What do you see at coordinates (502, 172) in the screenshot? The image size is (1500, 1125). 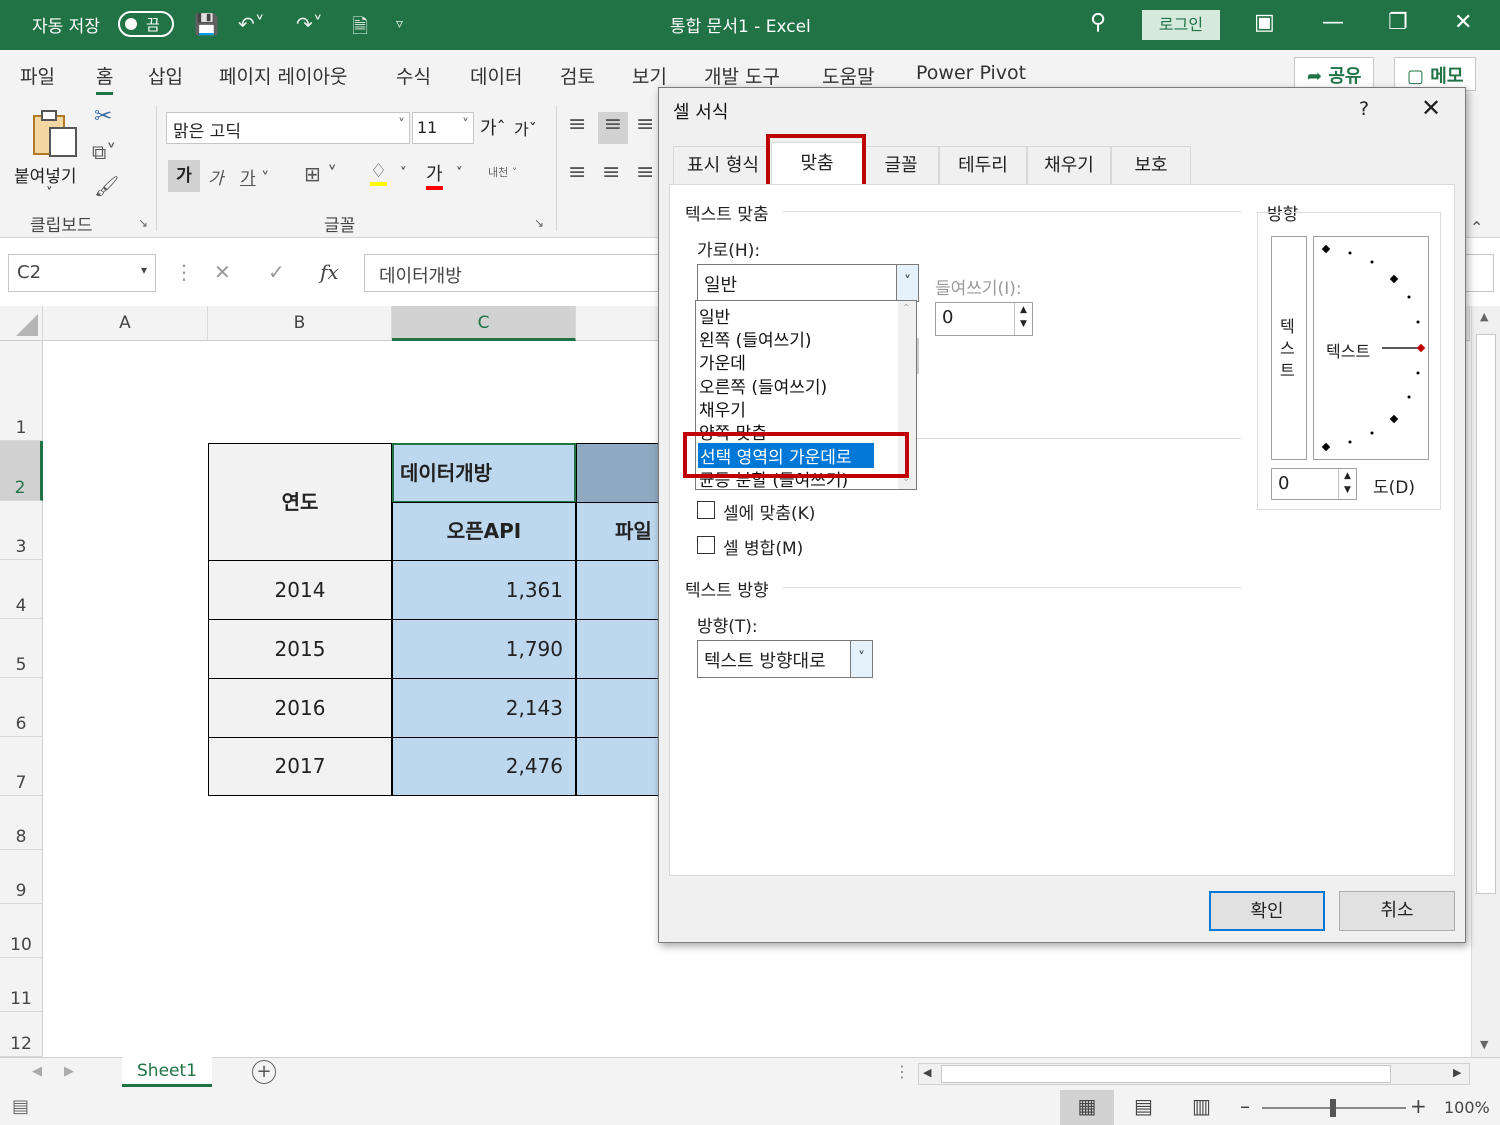 I see `phonetic-button: 내천 ˅` at bounding box center [502, 172].